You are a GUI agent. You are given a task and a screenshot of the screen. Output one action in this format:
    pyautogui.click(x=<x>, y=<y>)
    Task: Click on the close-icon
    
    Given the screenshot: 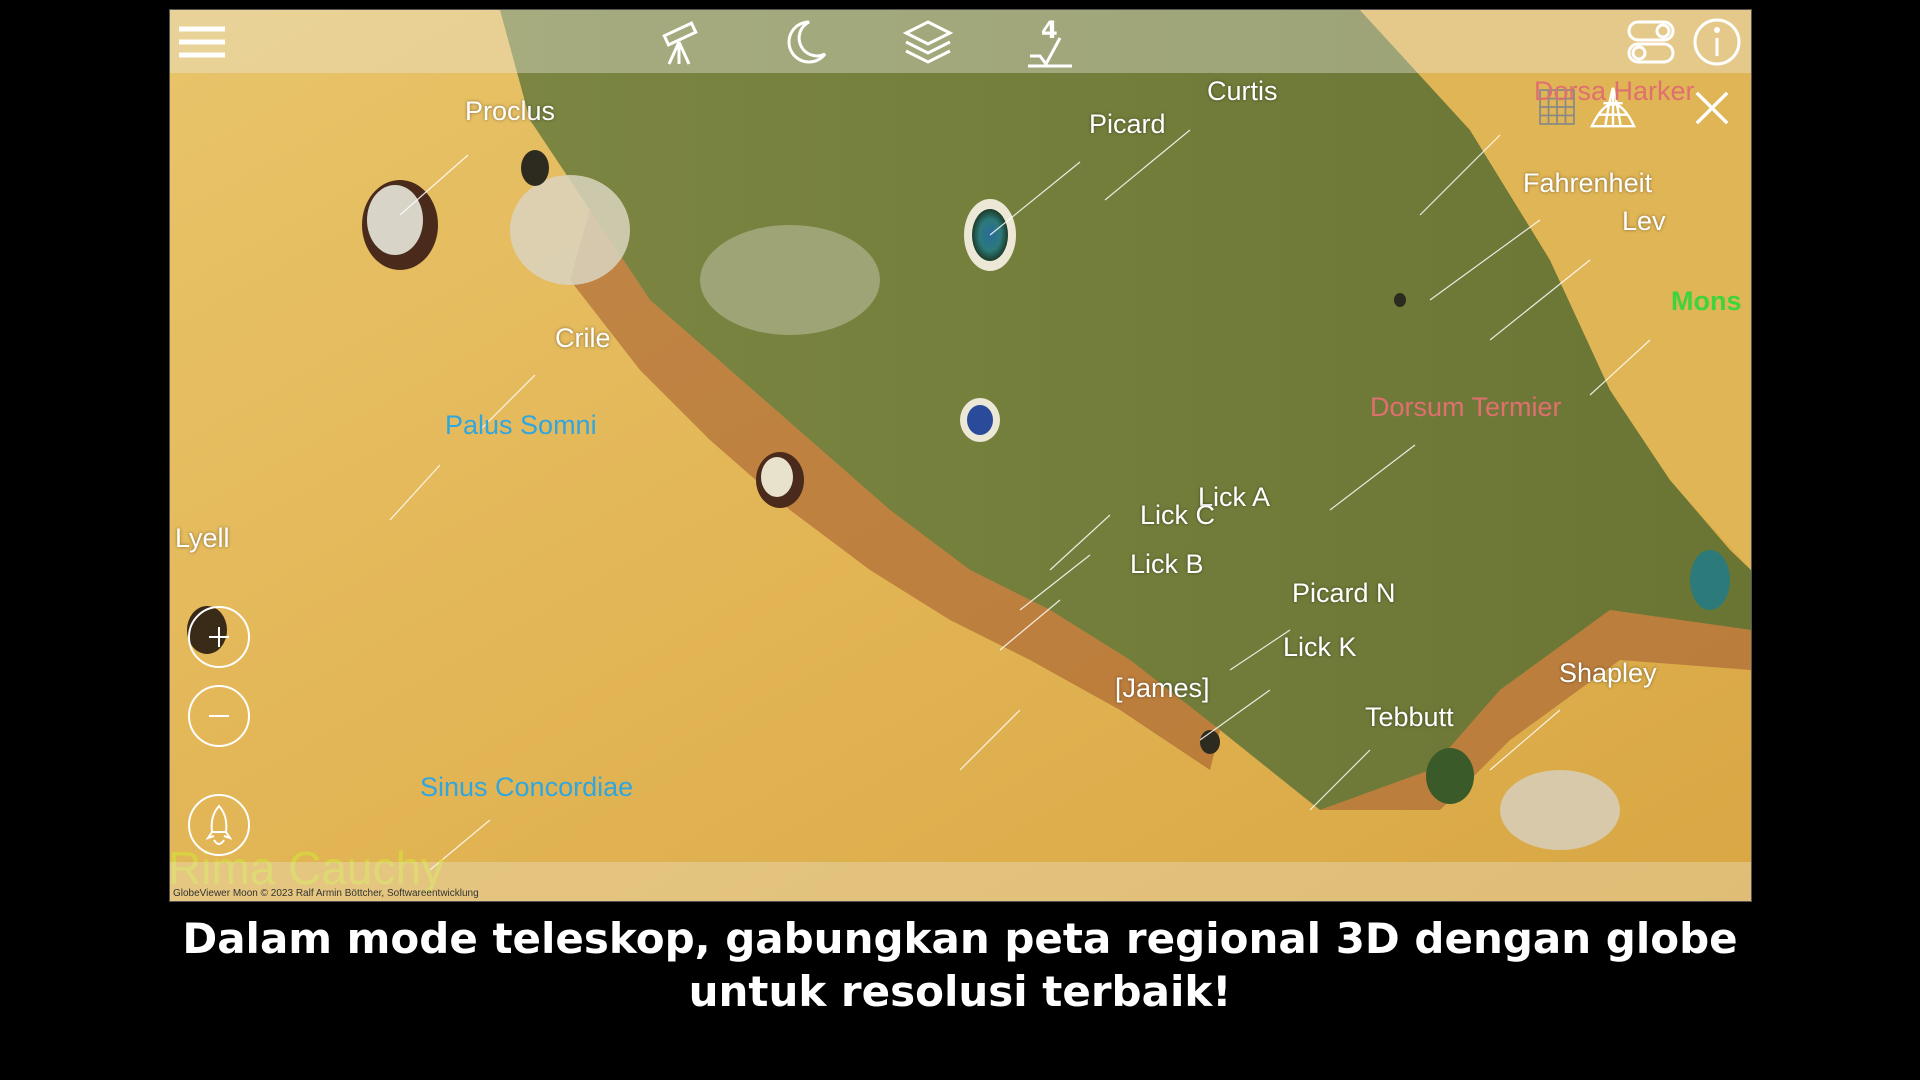 What is the action you would take?
    pyautogui.click(x=1712, y=108)
    